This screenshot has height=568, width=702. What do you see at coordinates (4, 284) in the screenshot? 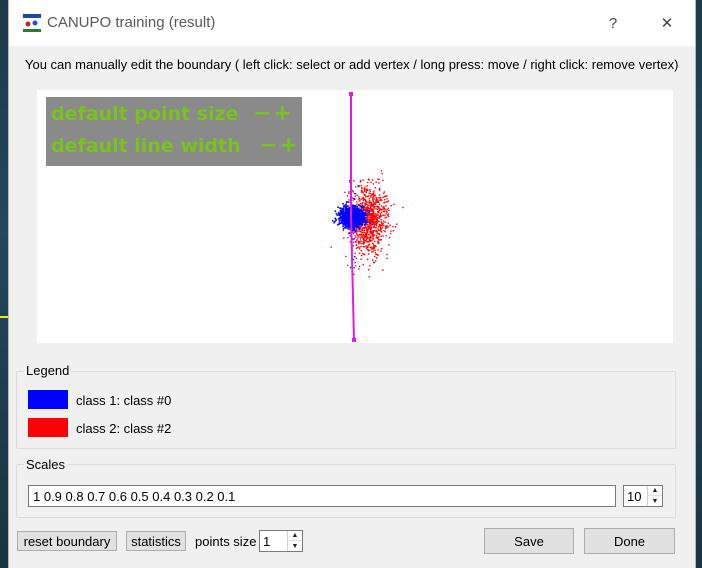
I see `desktop-background-left` at bounding box center [4, 284].